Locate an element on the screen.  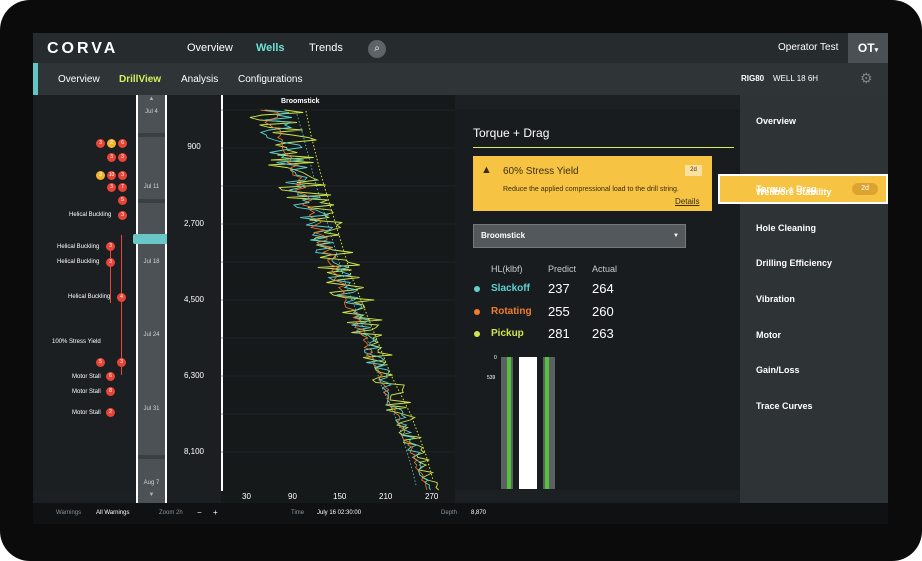
rnav-trace-curves: Trace Curves is located at coordinates (784, 406).